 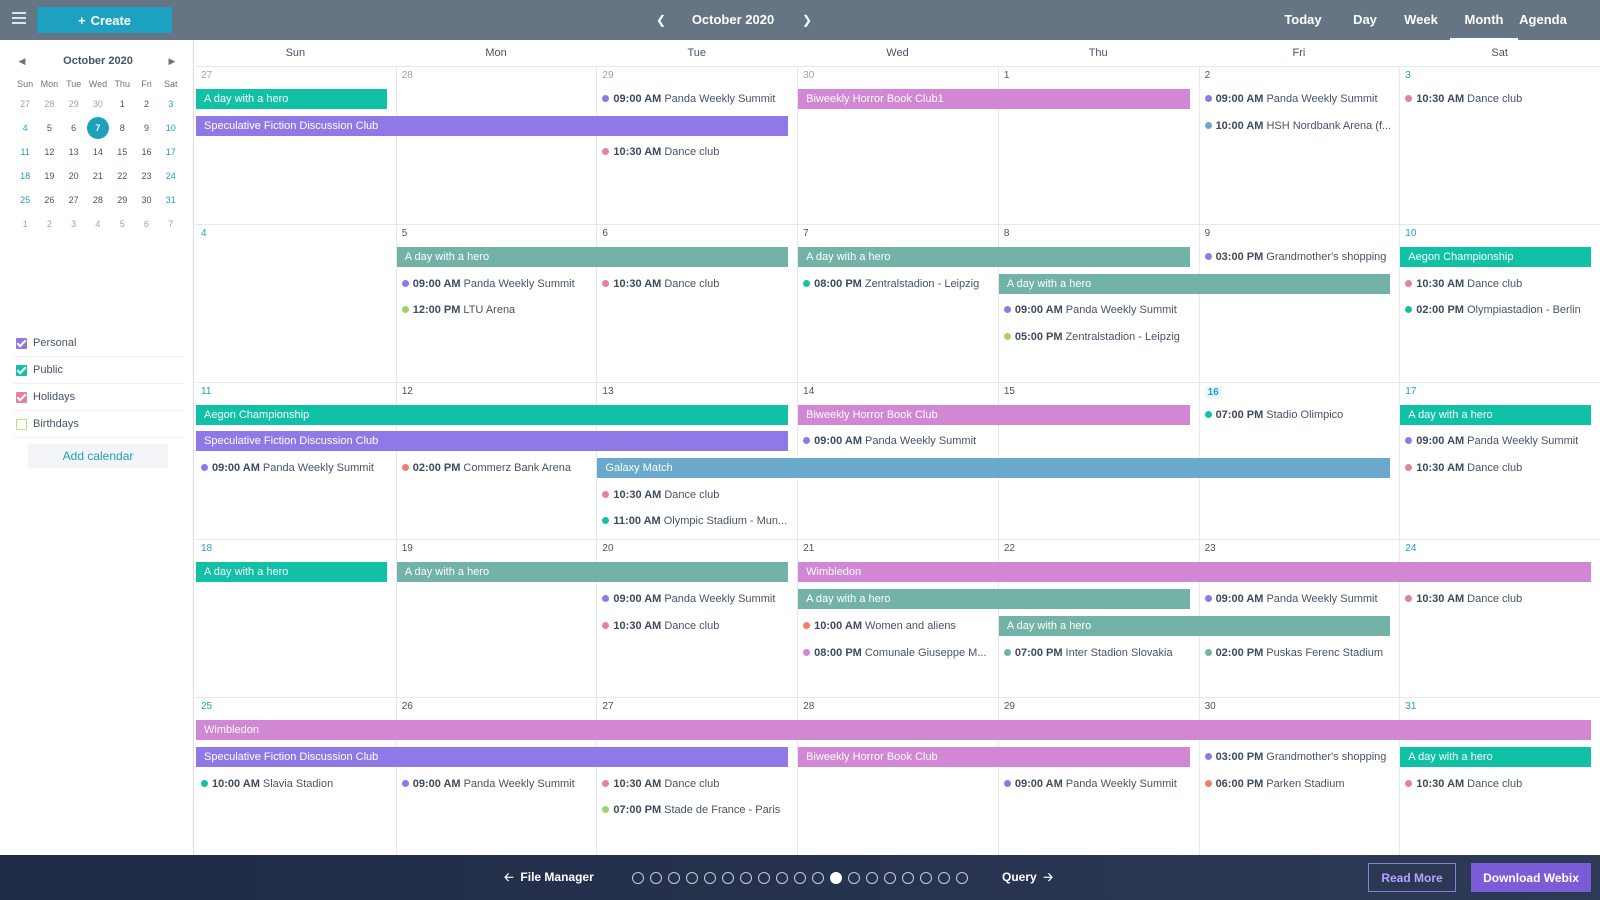 I want to click on view-mode-day: Day, so click(x=1365, y=20).